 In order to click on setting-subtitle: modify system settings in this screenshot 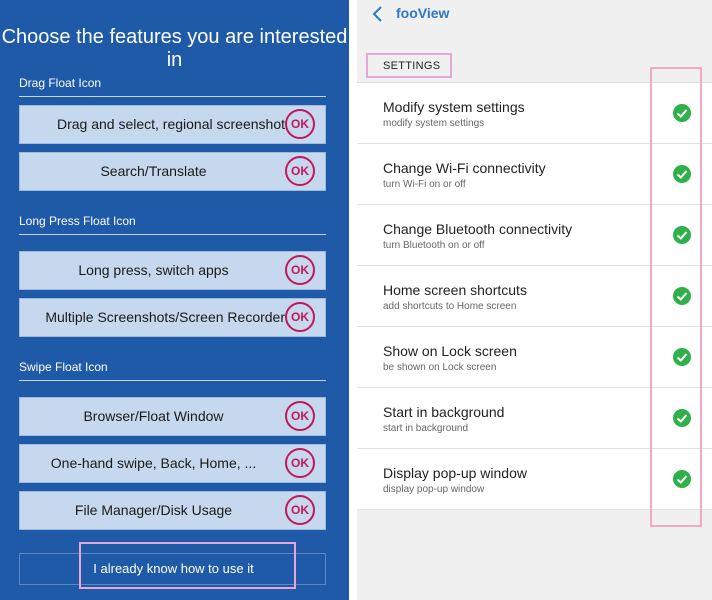, I will do `click(434, 123)`.